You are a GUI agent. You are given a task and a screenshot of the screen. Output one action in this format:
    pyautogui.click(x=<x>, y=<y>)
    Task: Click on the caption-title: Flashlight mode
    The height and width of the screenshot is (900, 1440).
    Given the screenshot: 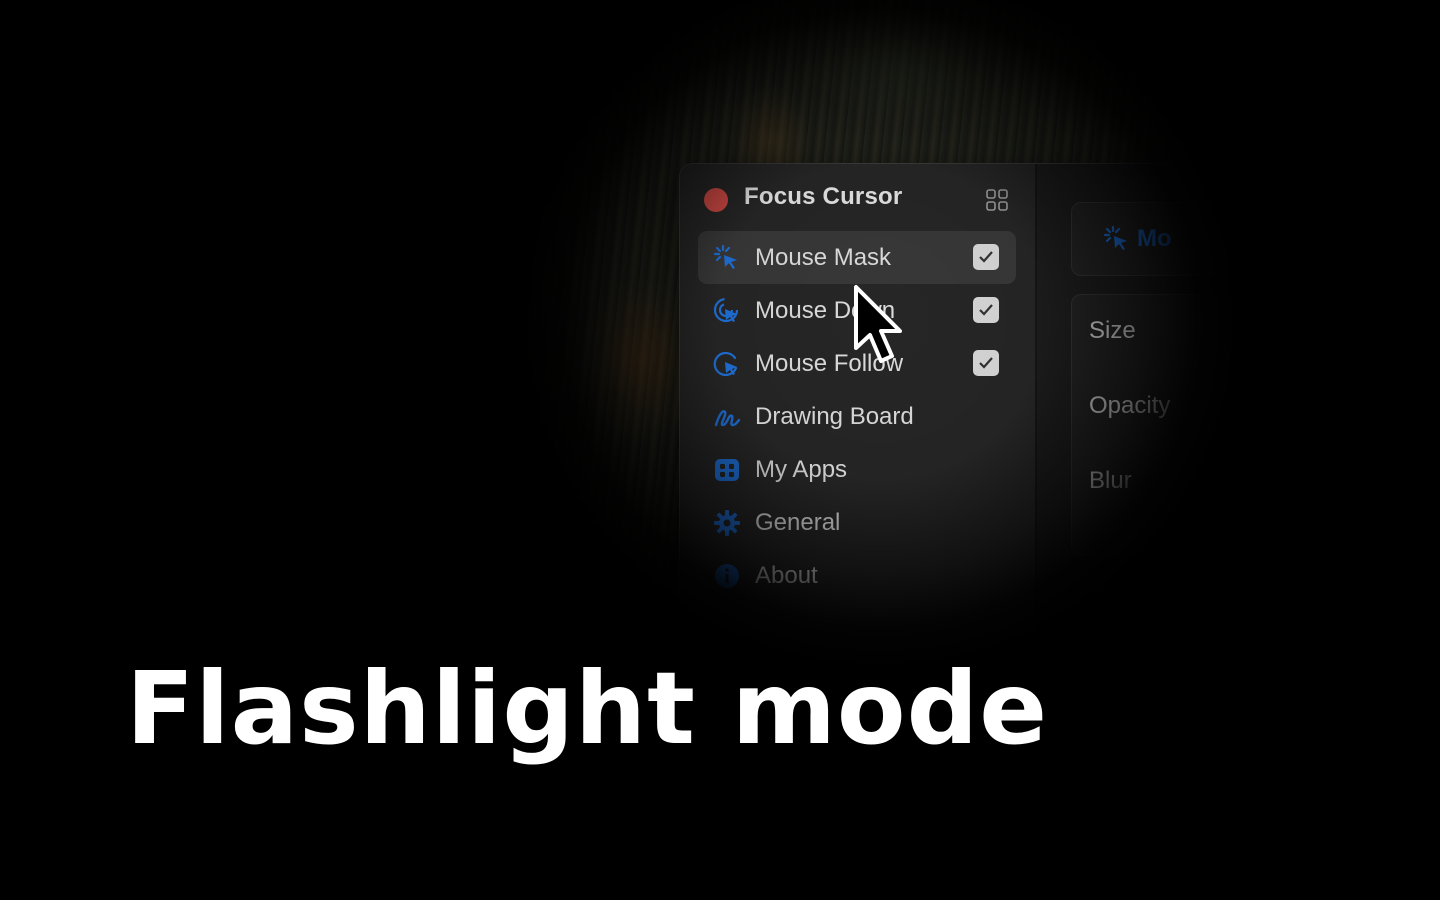 What is the action you would take?
    pyautogui.click(x=587, y=708)
    